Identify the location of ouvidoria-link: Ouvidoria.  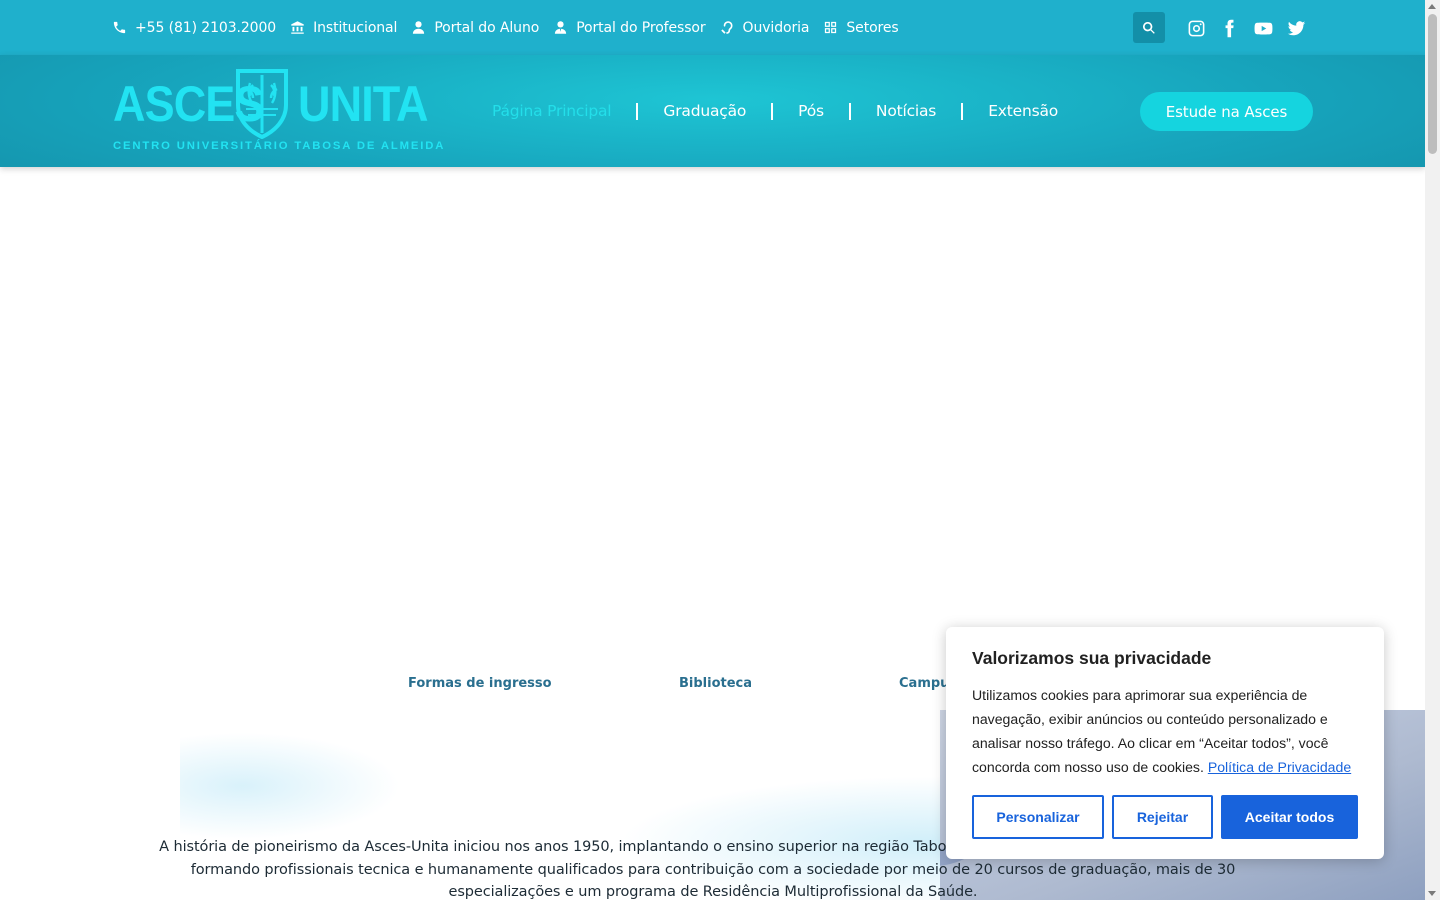
(765, 27).